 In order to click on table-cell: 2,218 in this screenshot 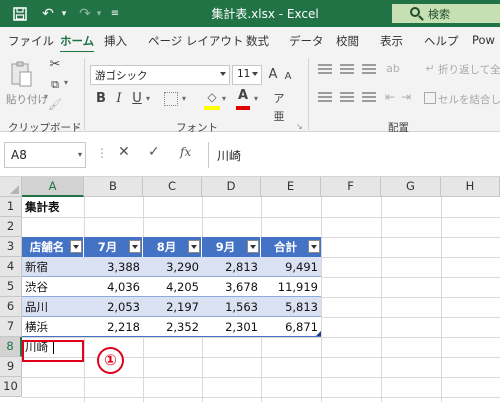, I will do `click(113, 327)`.